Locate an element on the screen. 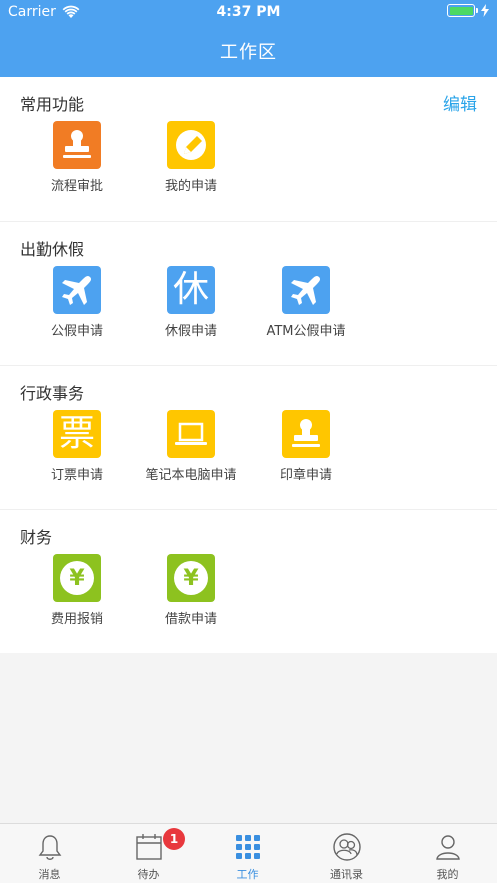 The width and height of the screenshot is (497, 883). grid-item-label: 费用报销 is located at coordinates (76, 619).